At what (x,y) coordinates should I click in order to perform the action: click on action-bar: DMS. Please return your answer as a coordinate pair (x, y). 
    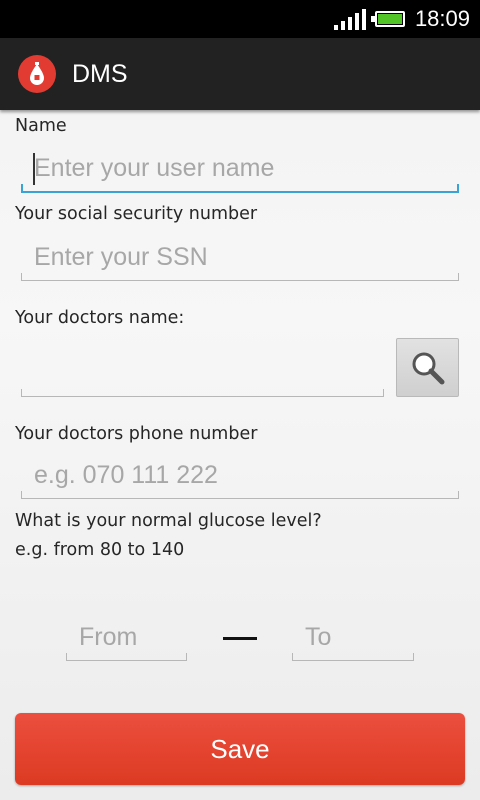
    Looking at the image, I should click on (240, 74).